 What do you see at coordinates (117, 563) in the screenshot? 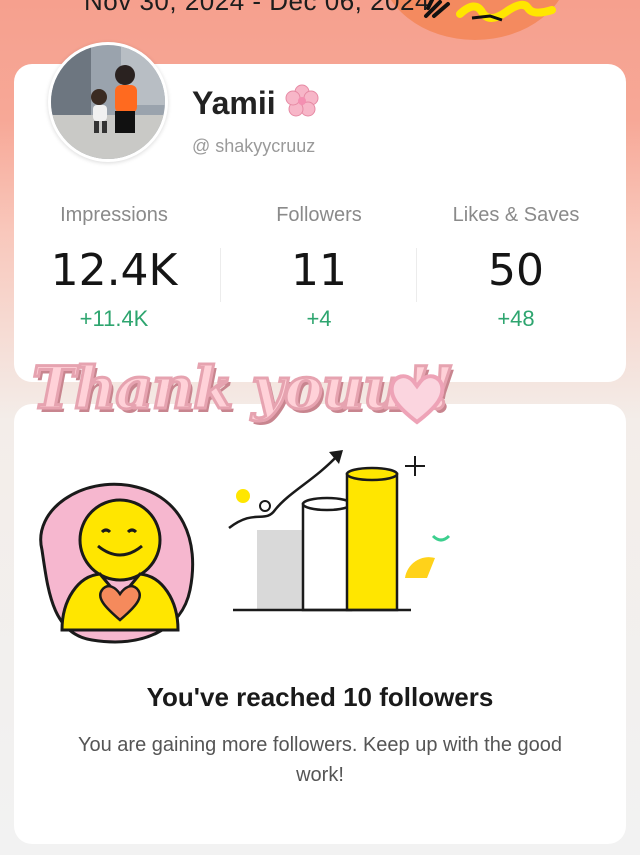
I see `smiley-heart-hands-icon` at bounding box center [117, 563].